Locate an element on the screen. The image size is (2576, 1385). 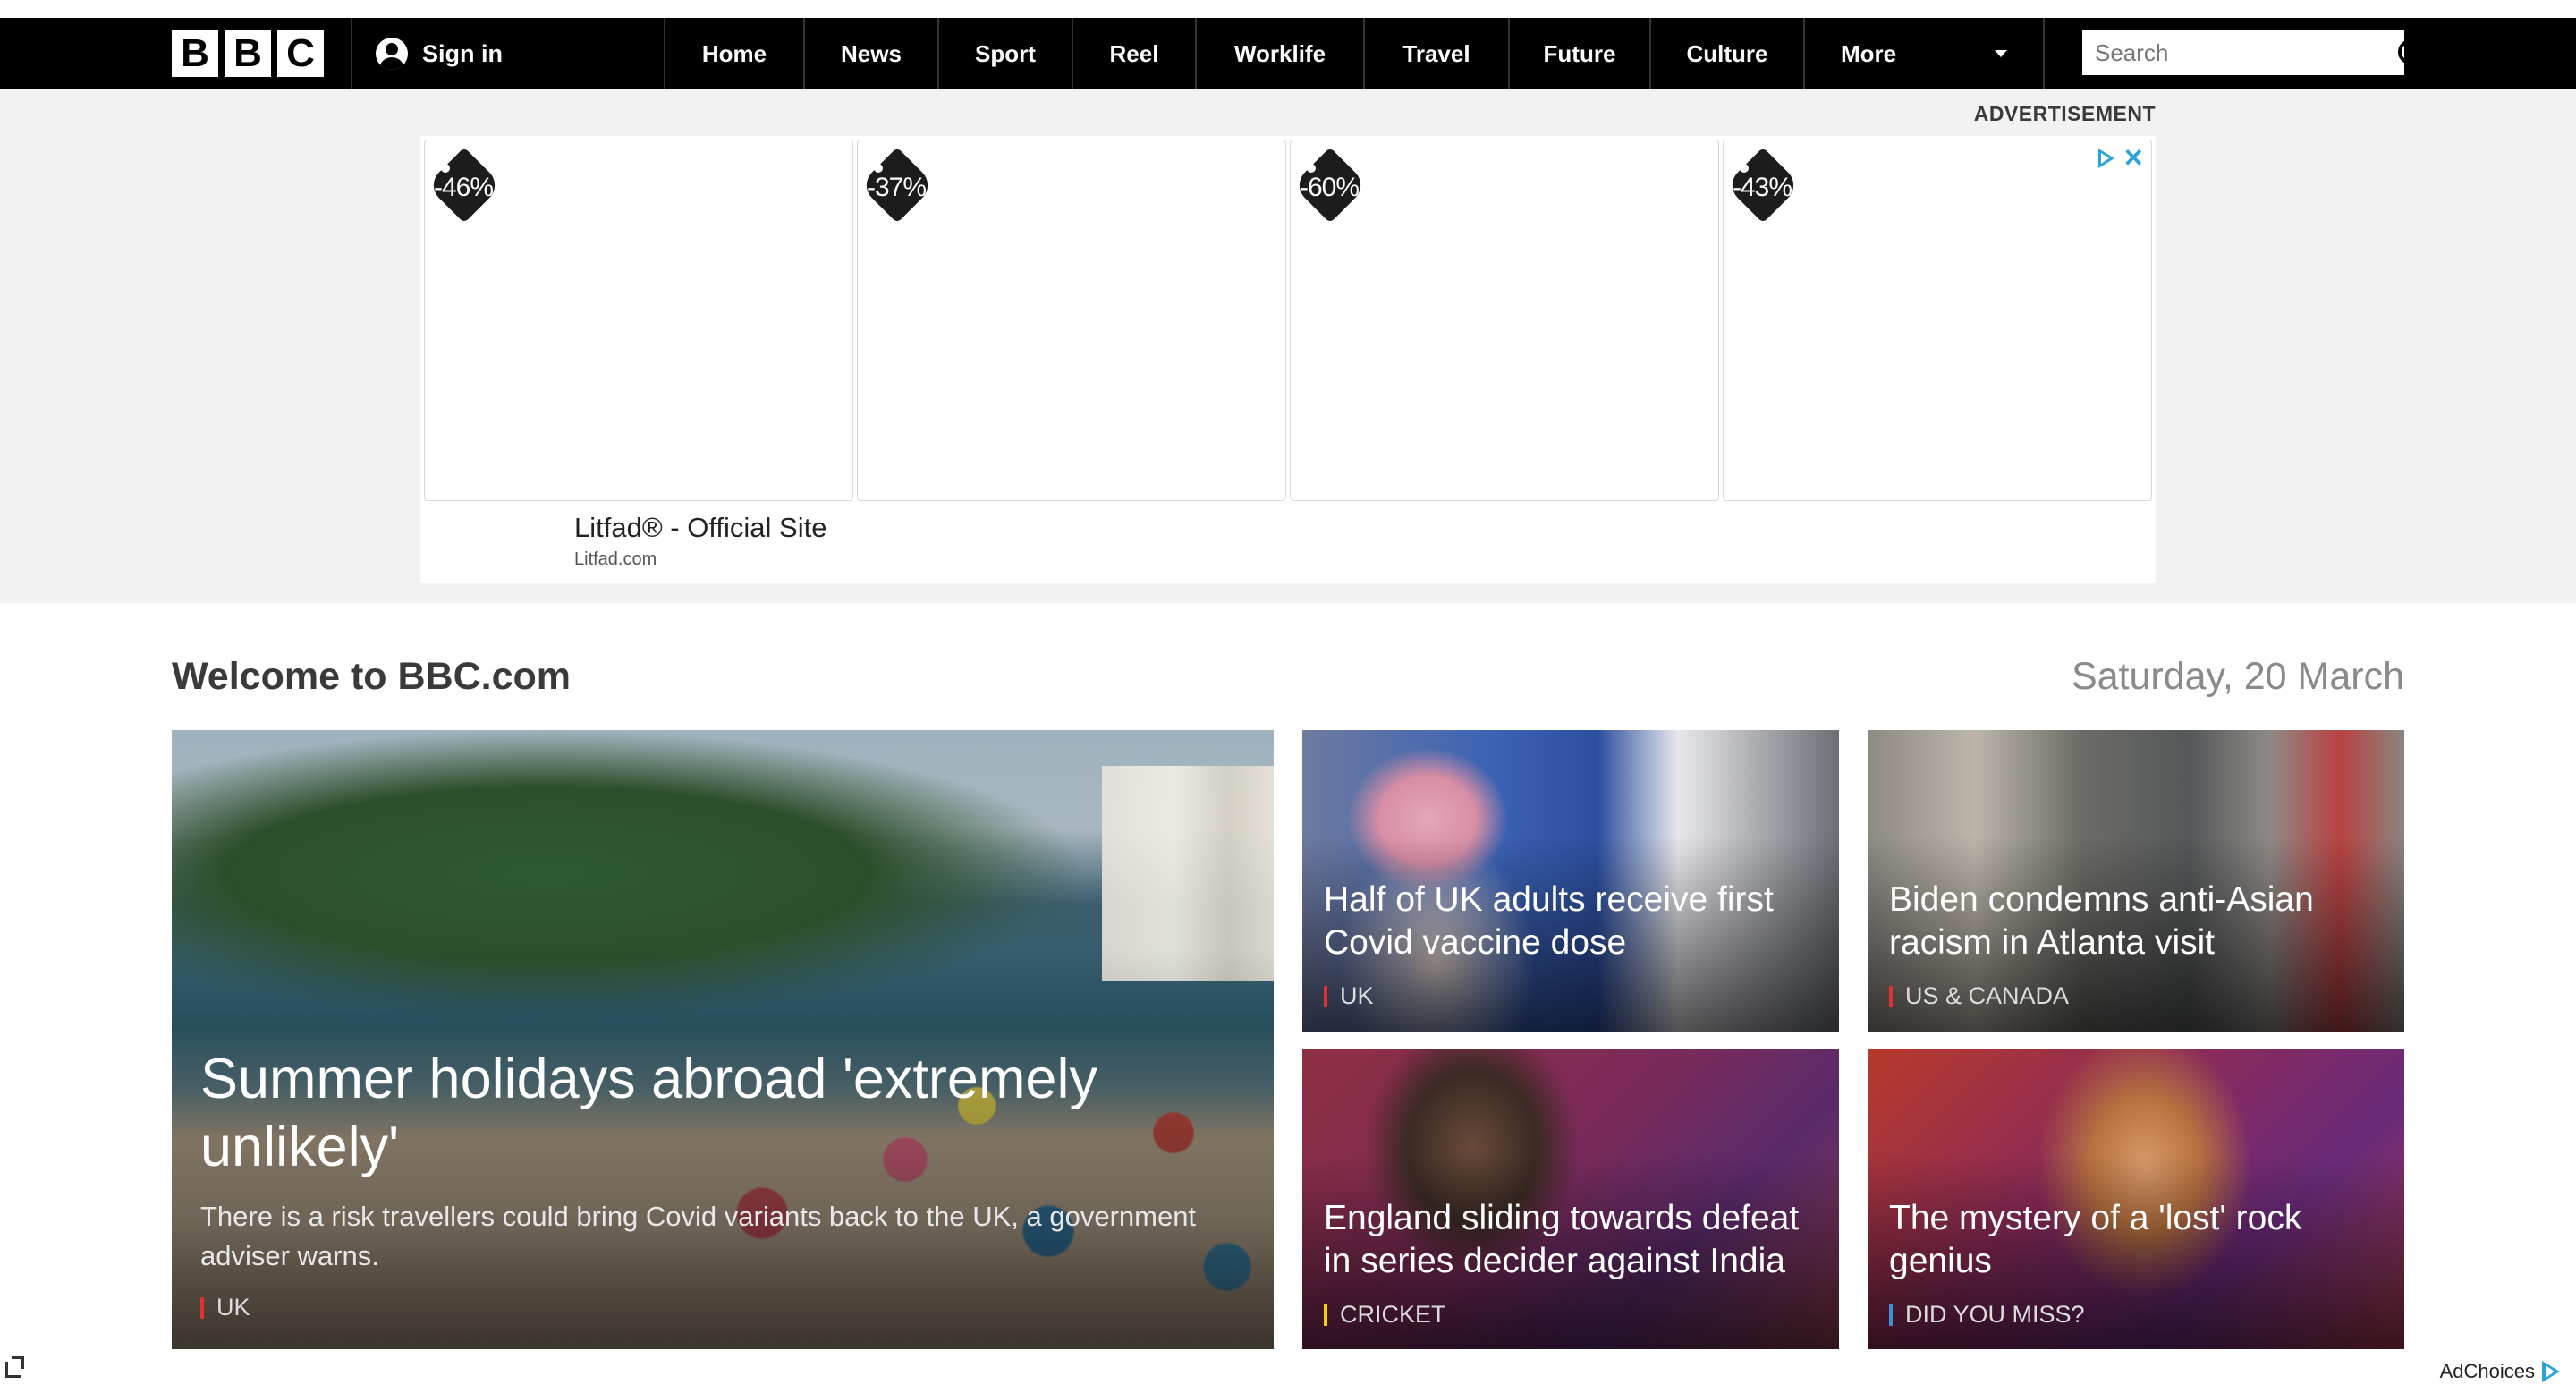
nav-item-travel: Travel is located at coordinates (1435, 53).